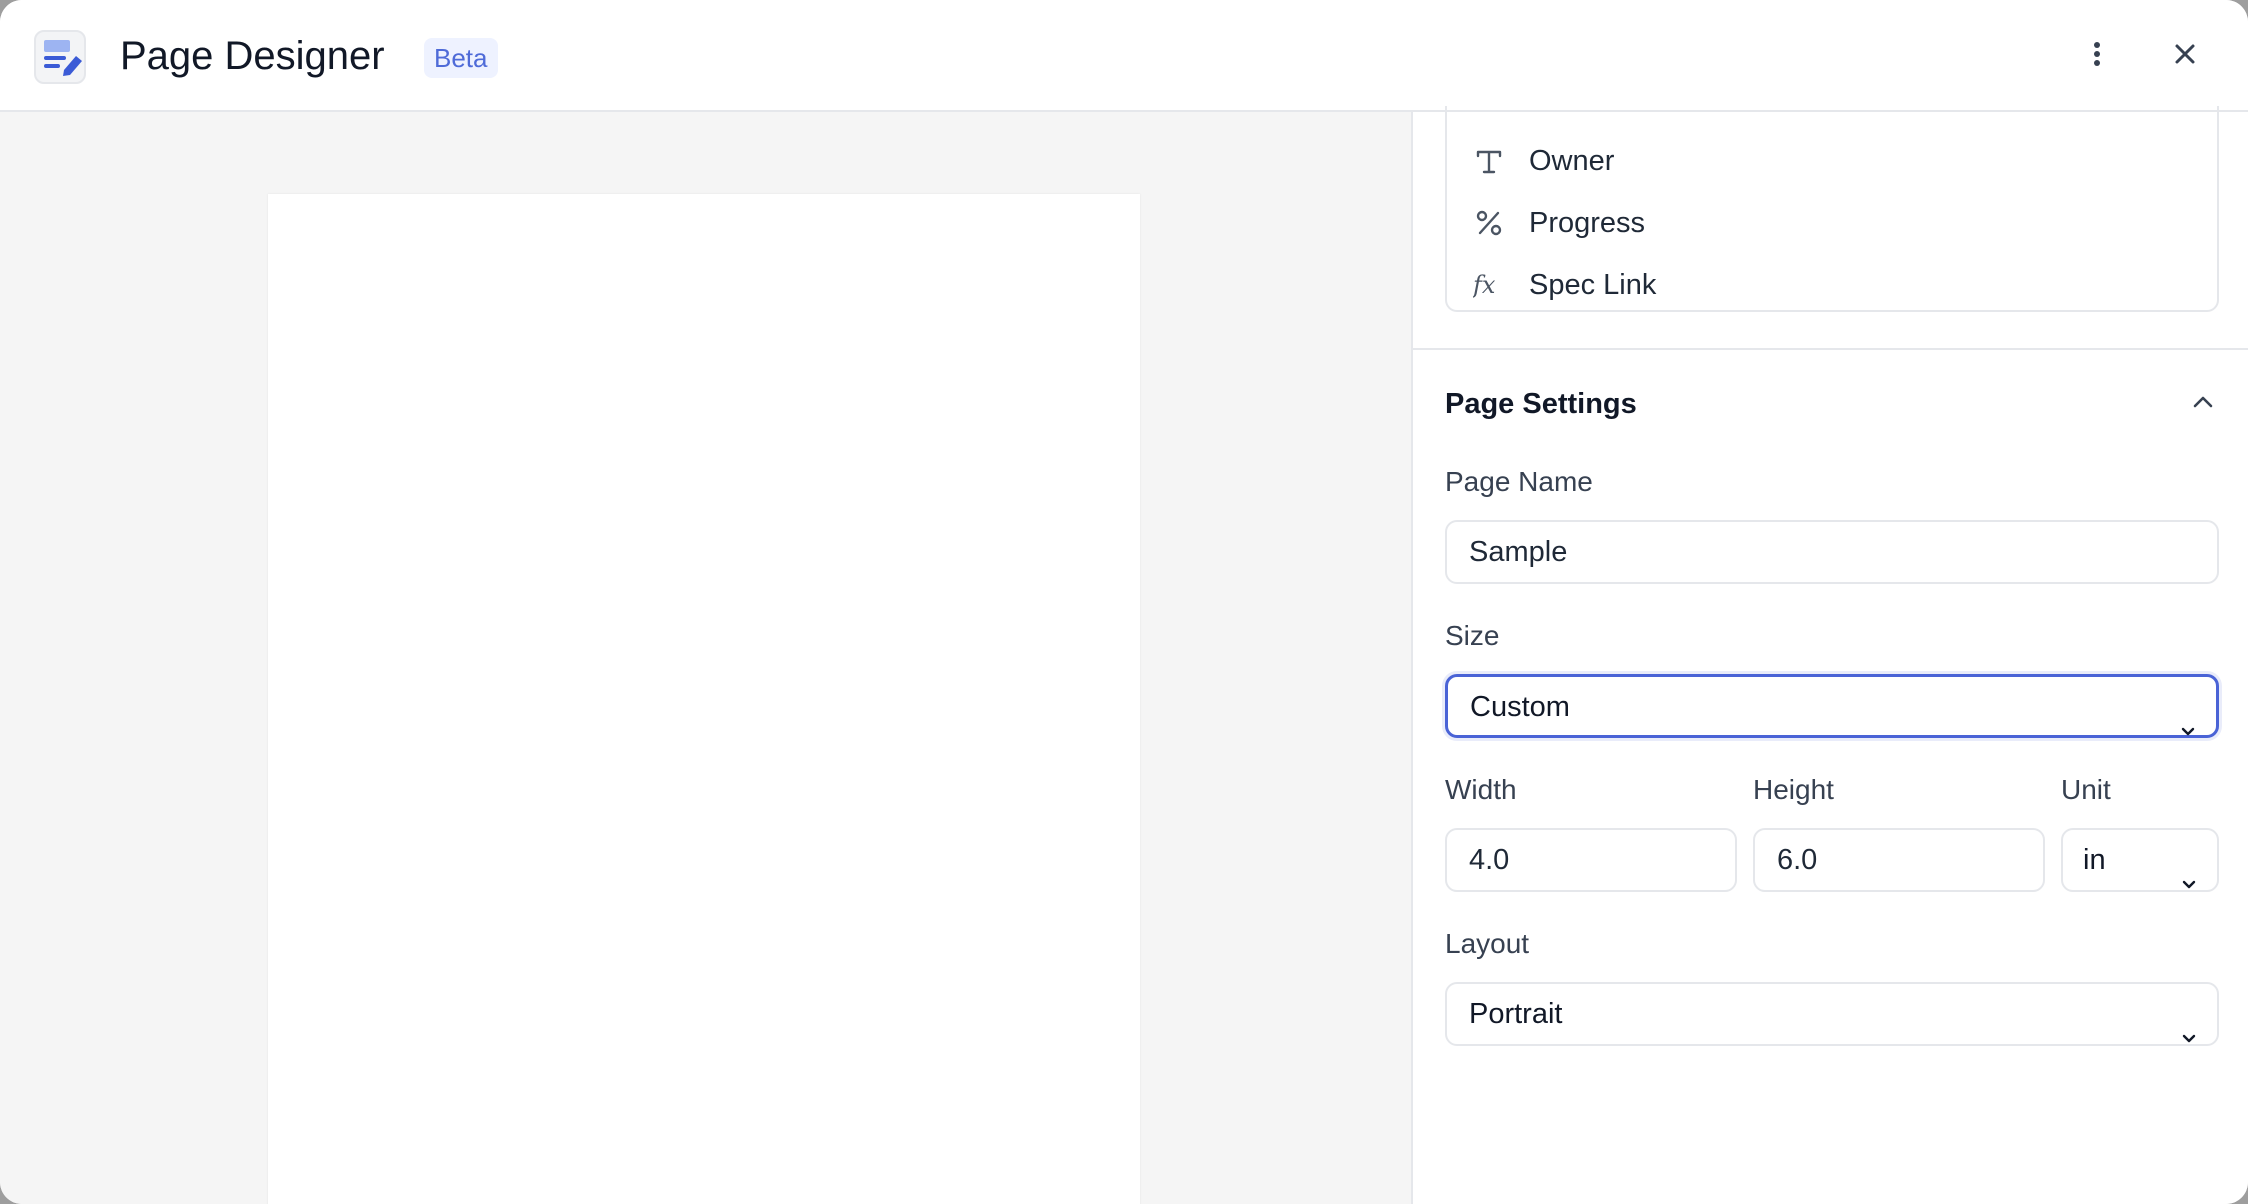 The height and width of the screenshot is (1204, 2248). Describe the element at coordinates (1481, 789) in the screenshot. I see `width-label: Width` at that location.